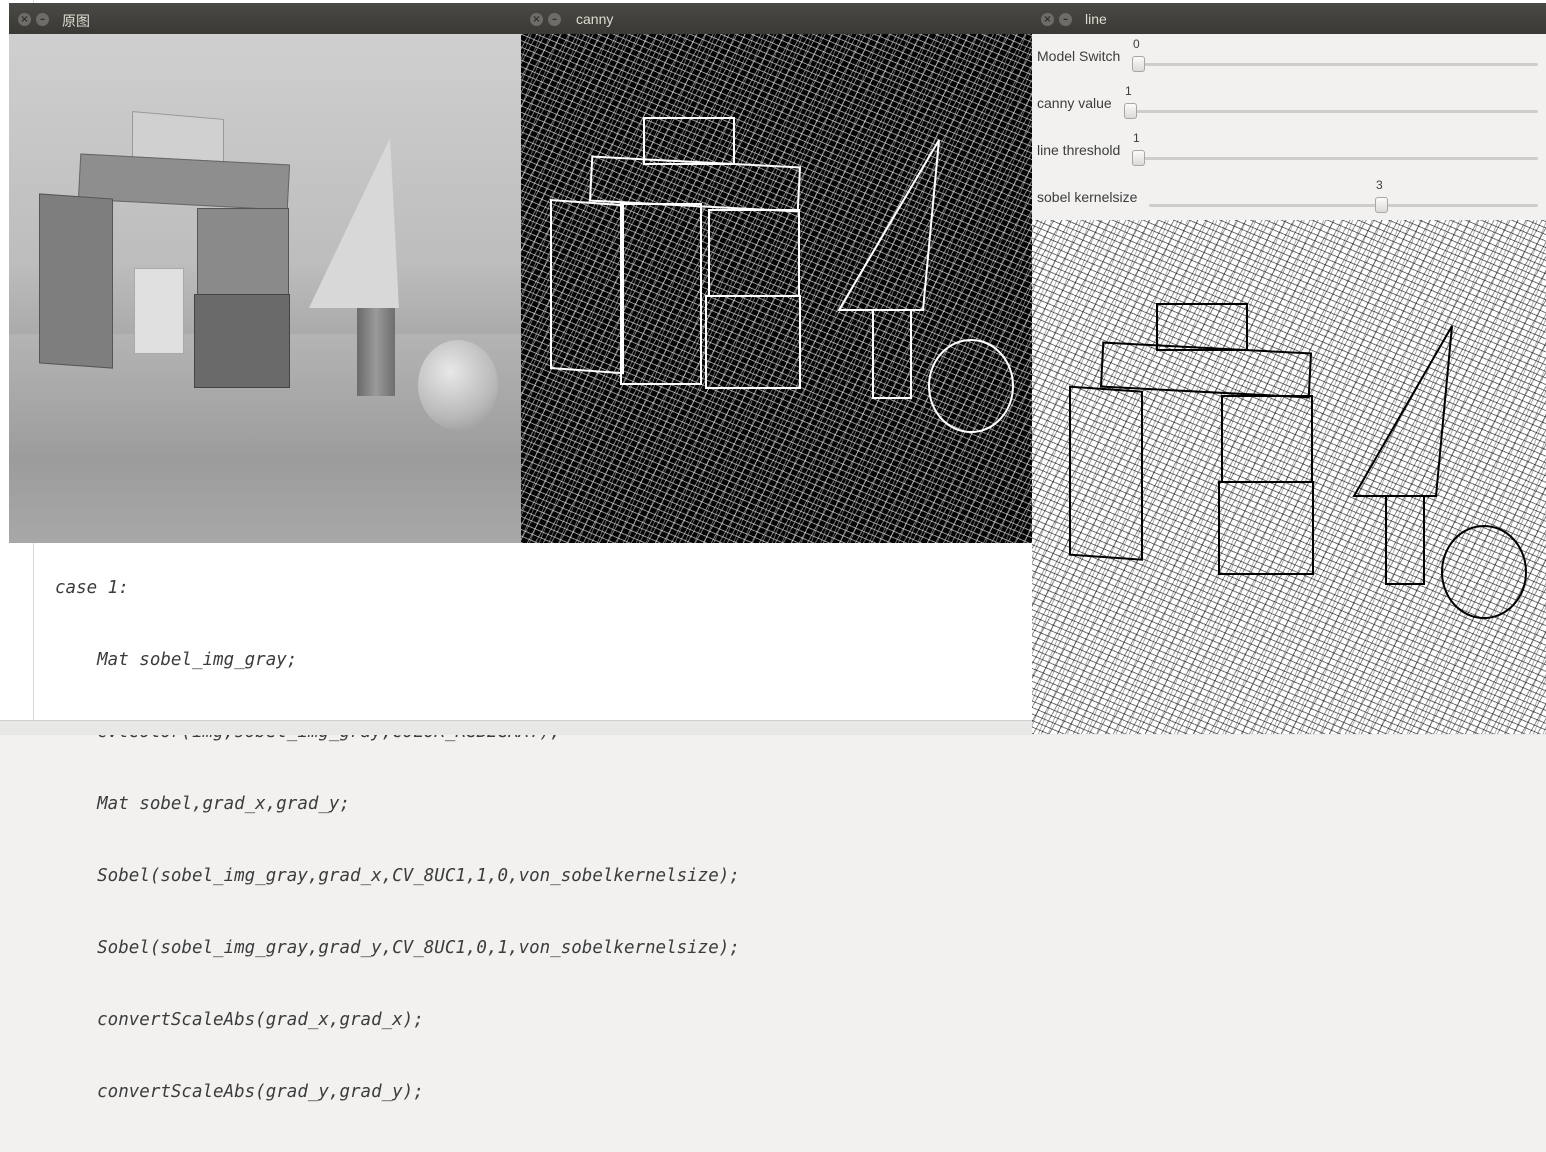 The width and height of the screenshot is (1546, 1152). I want to click on canny-edges, so click(782, 275).